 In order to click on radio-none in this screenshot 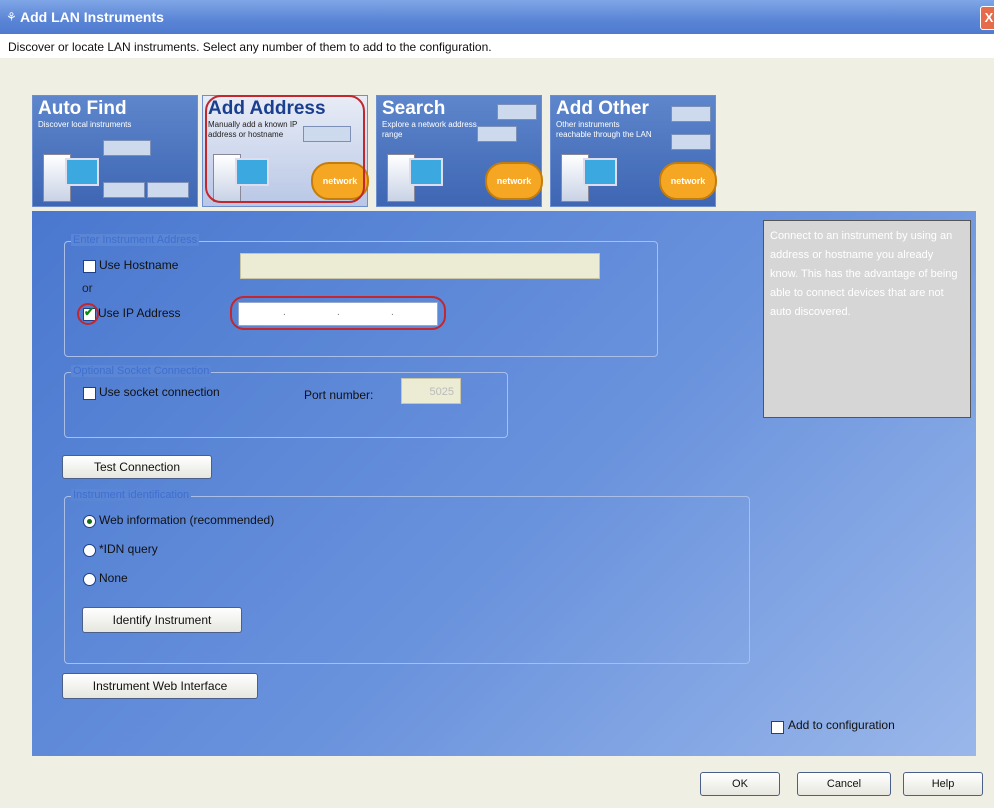, I will do `click(89, 579)`.